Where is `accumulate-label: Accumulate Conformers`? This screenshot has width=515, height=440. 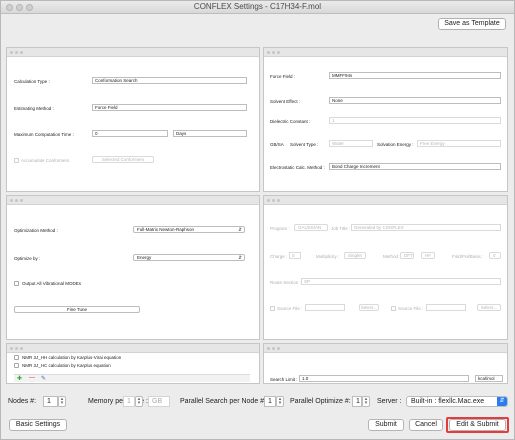
accumulate-label: Accumulate Conformers is located at coordinates (45, 160).